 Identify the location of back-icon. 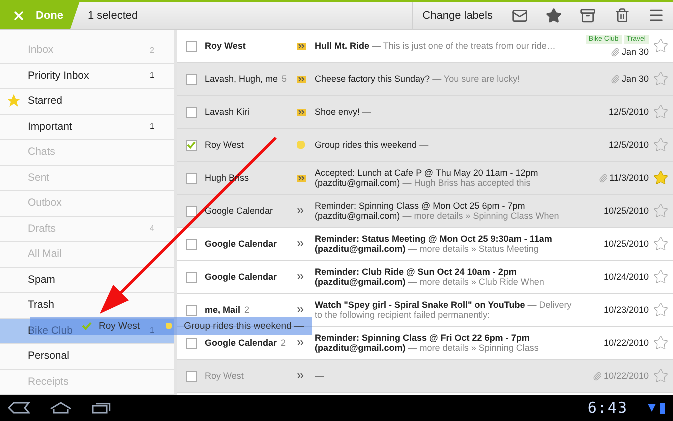
(19, 408).